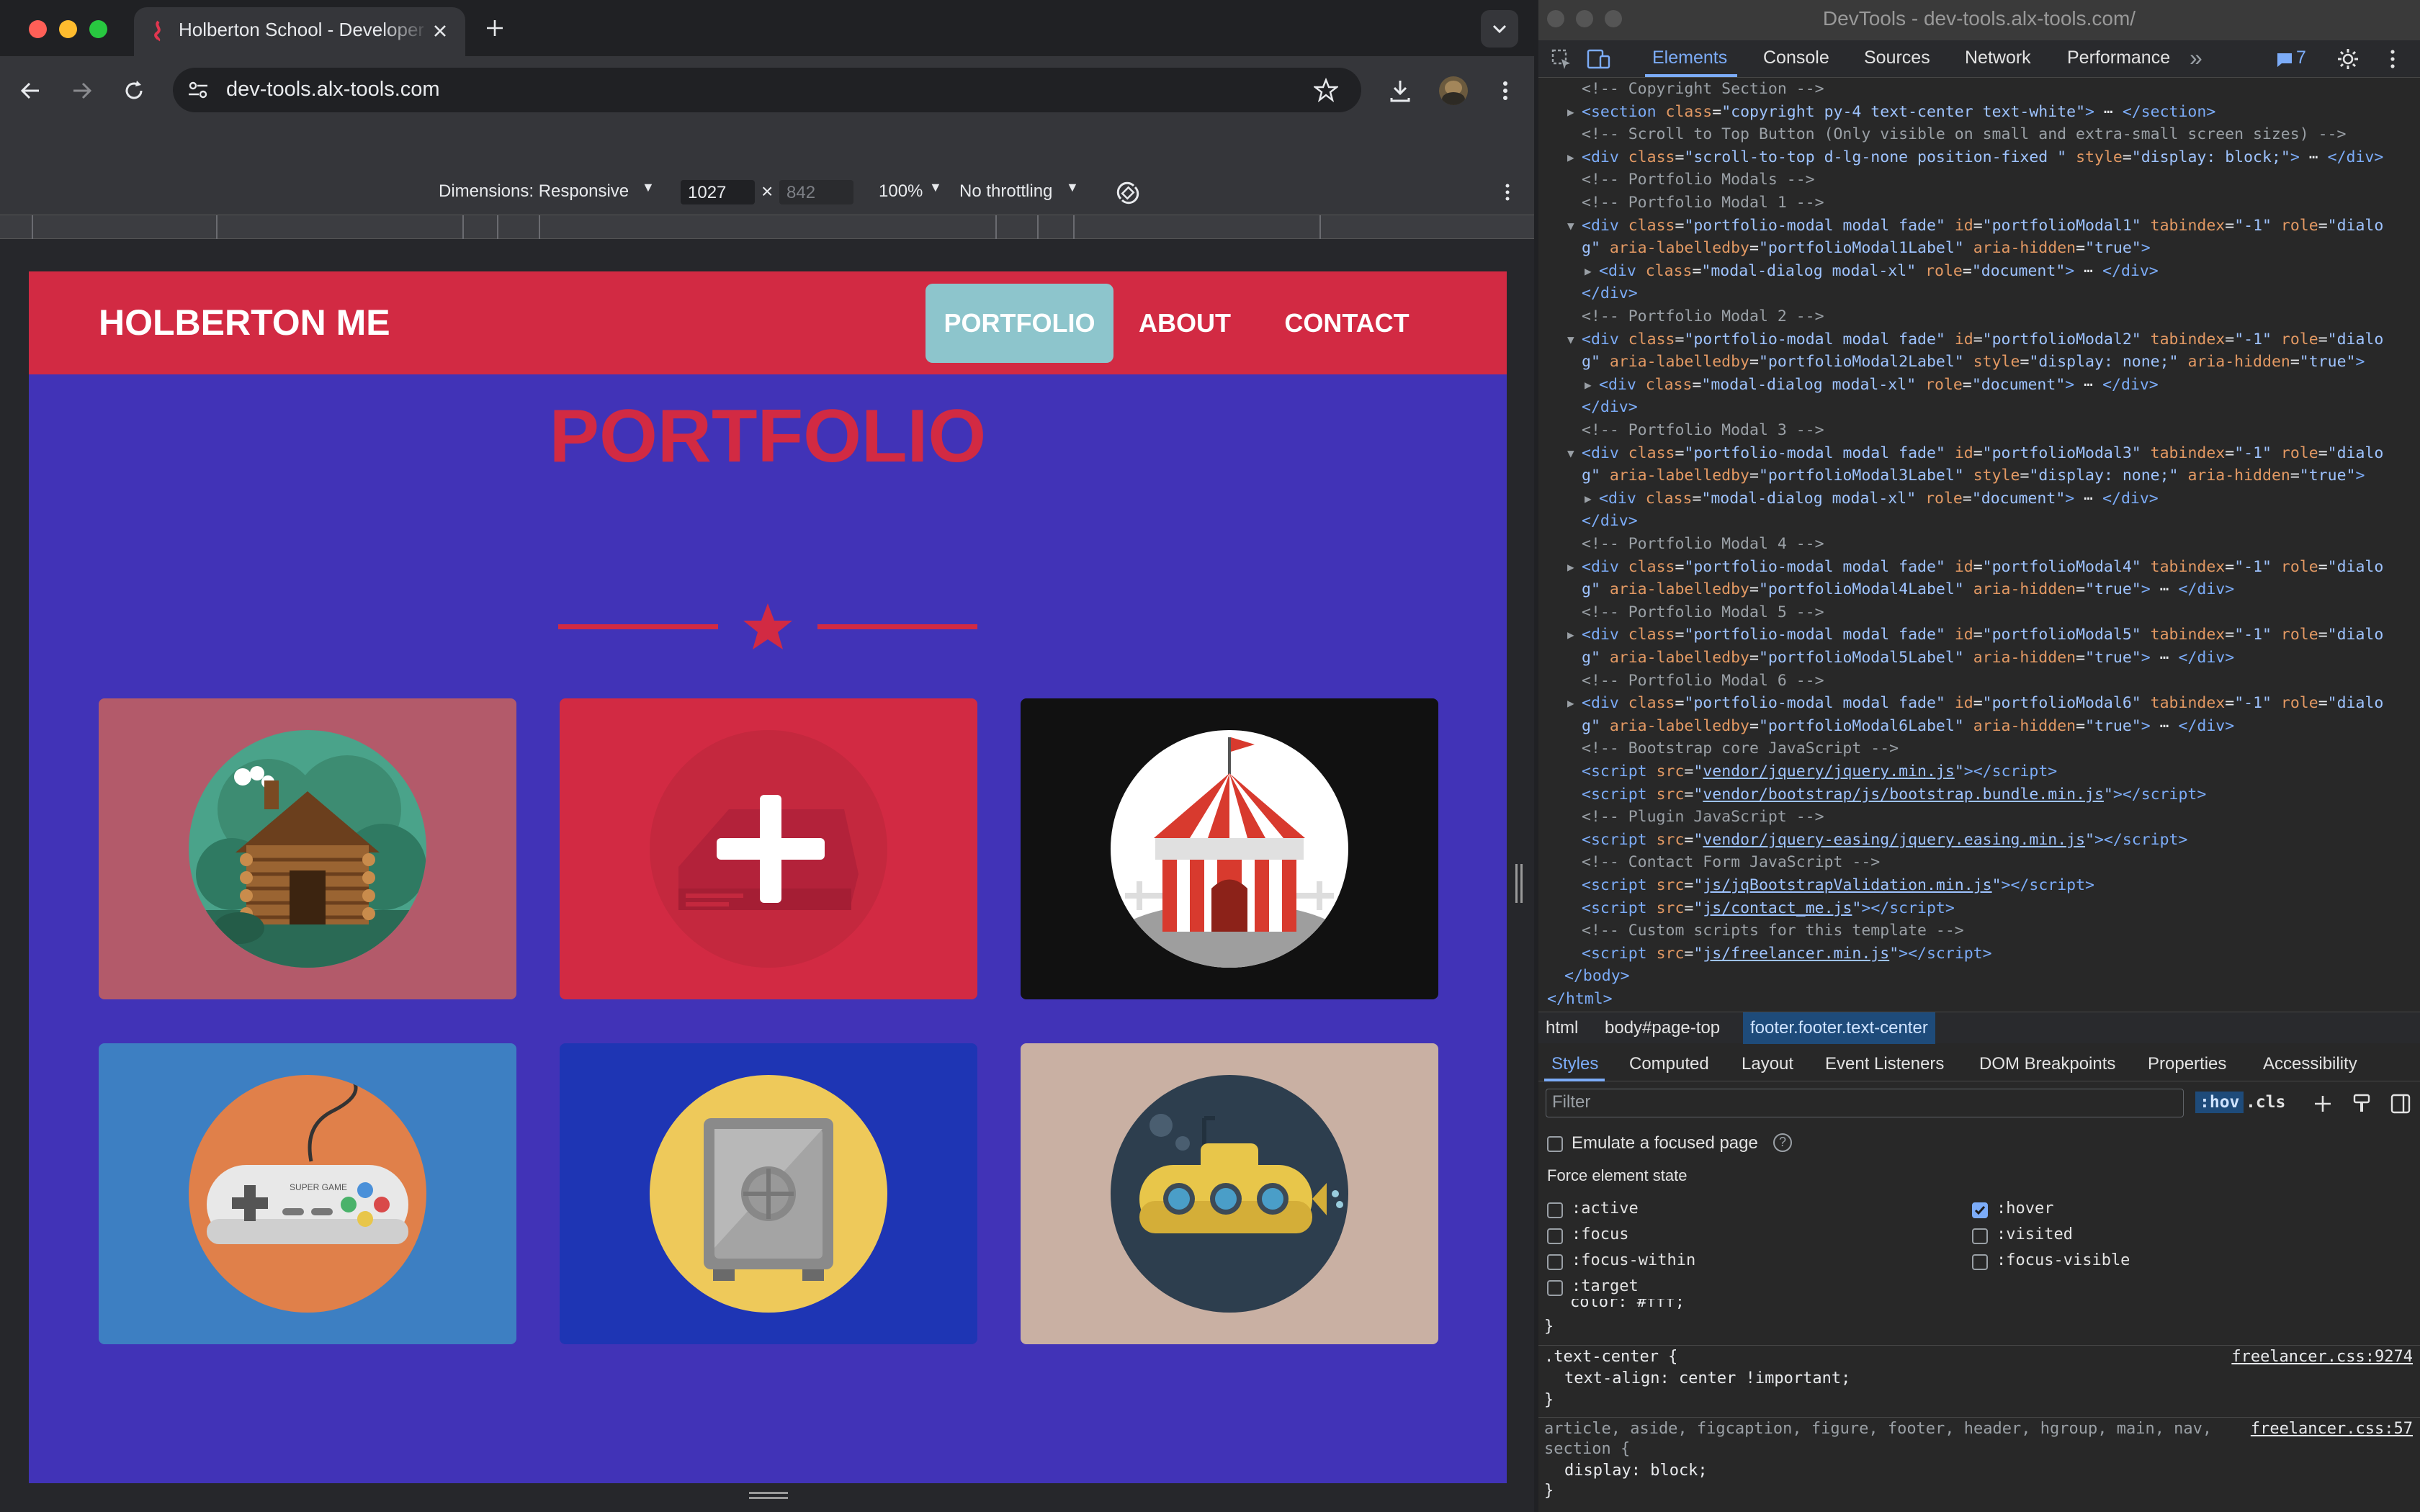 This screenshot has height=1512, width=2420. I want to click on rule-source-link: freelancer.css:57, so click(2332, 1429).